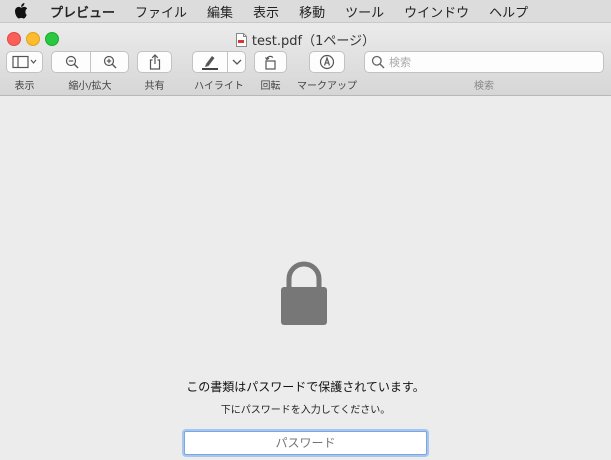  What do you see at coordinates (304, 293) in the screenshot?
I see `lock-icon` at bounding box center [304, 293].